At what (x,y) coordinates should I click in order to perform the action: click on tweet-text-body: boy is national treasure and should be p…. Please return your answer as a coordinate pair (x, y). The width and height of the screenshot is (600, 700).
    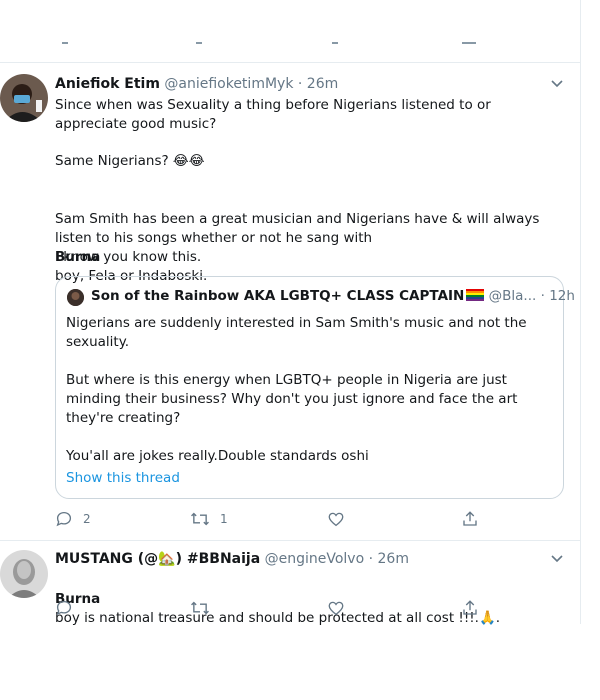
    Looking at the image, I should click on (278, 618).